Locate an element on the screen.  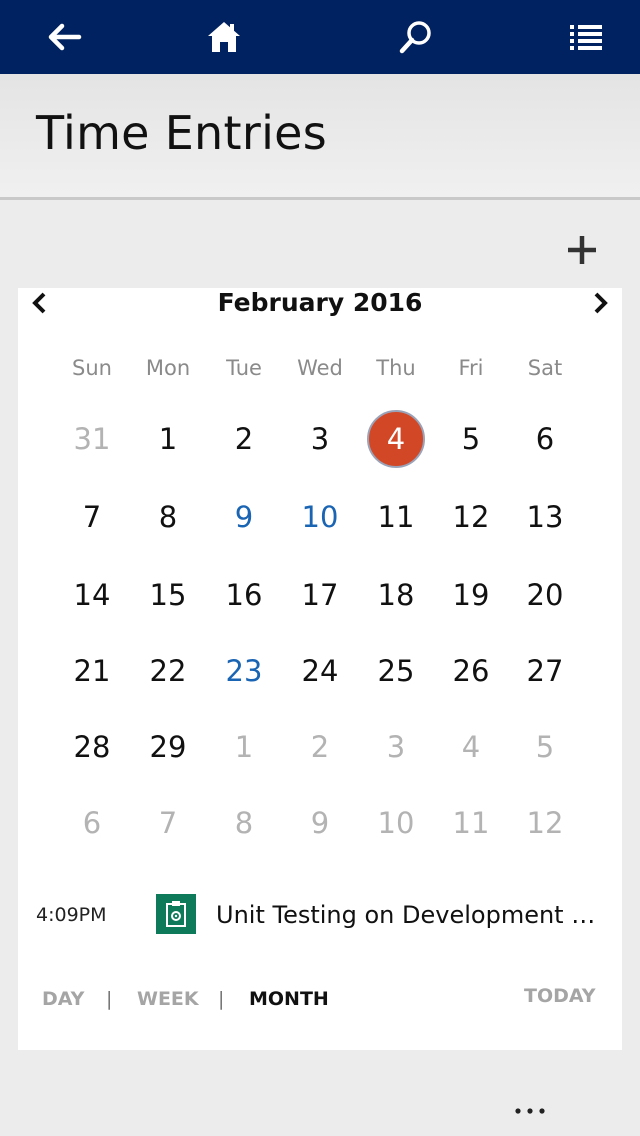
more-options-button is located at coordinates (530, 1111).